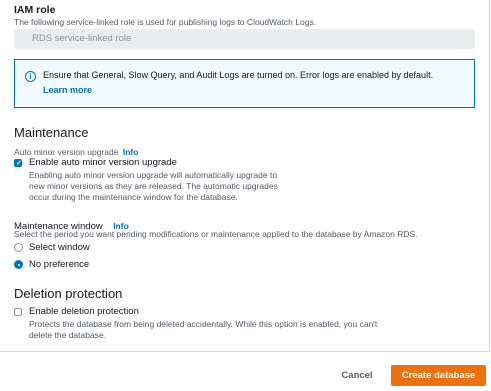 The image size is (491, 391). Describe the element at coordinates (30, 76) in the screenshot. I see `info-circle-icon: i` at that location.